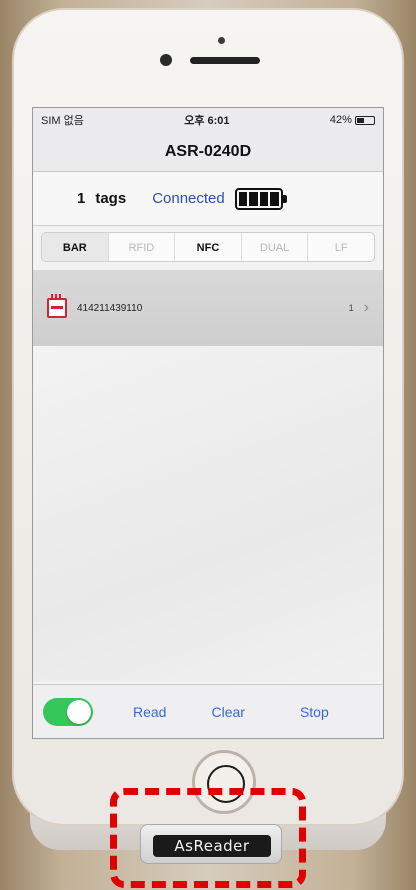  Describe the element at coordinates (351, 308) in the screenshot. I see `tag-read-count: 1` at that location.